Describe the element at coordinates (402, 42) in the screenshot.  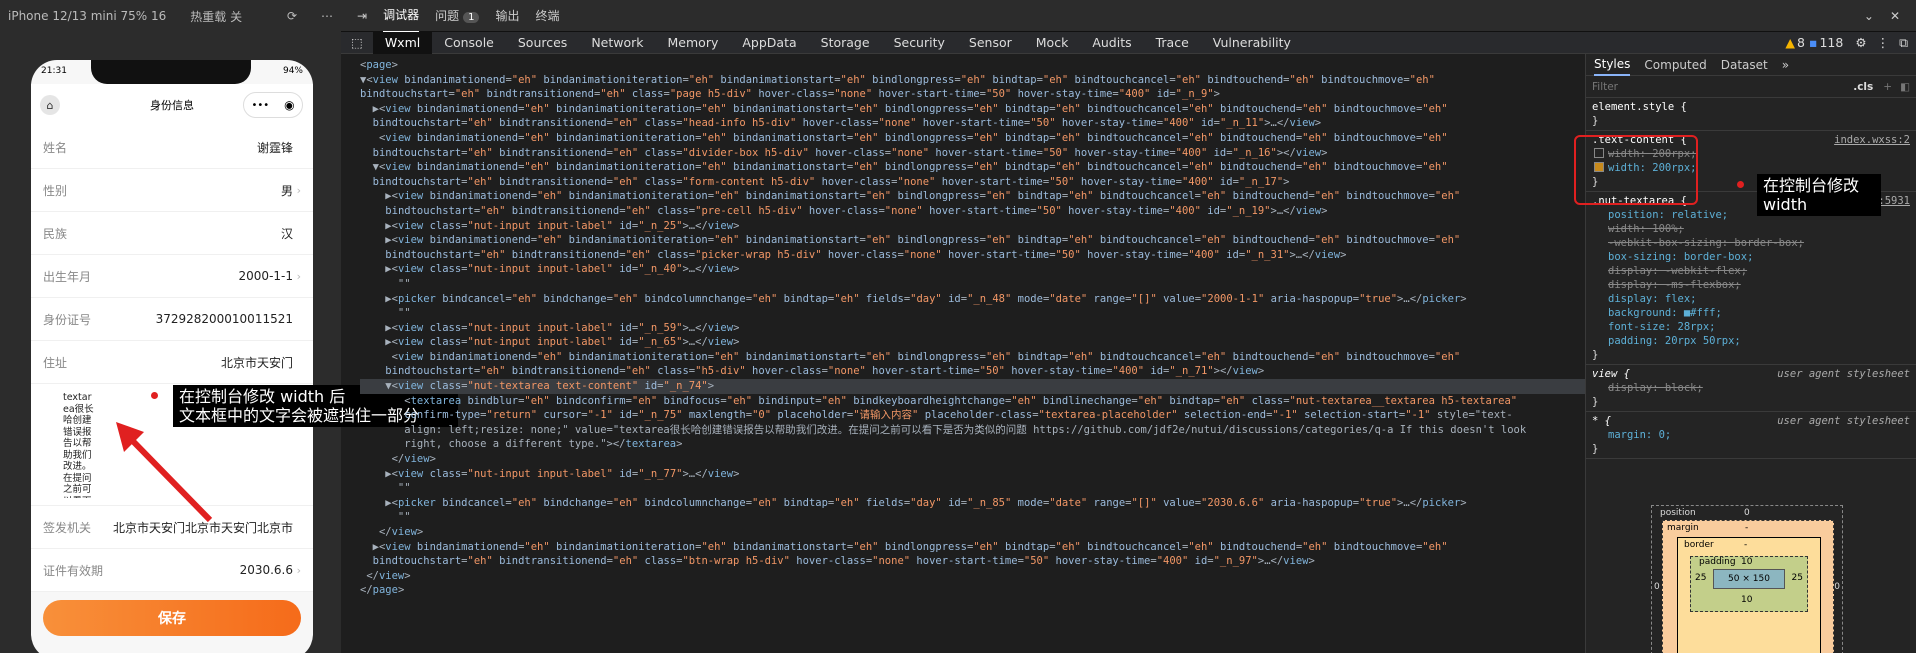
I see `panel-tab-wxml: Wxml` at that location.